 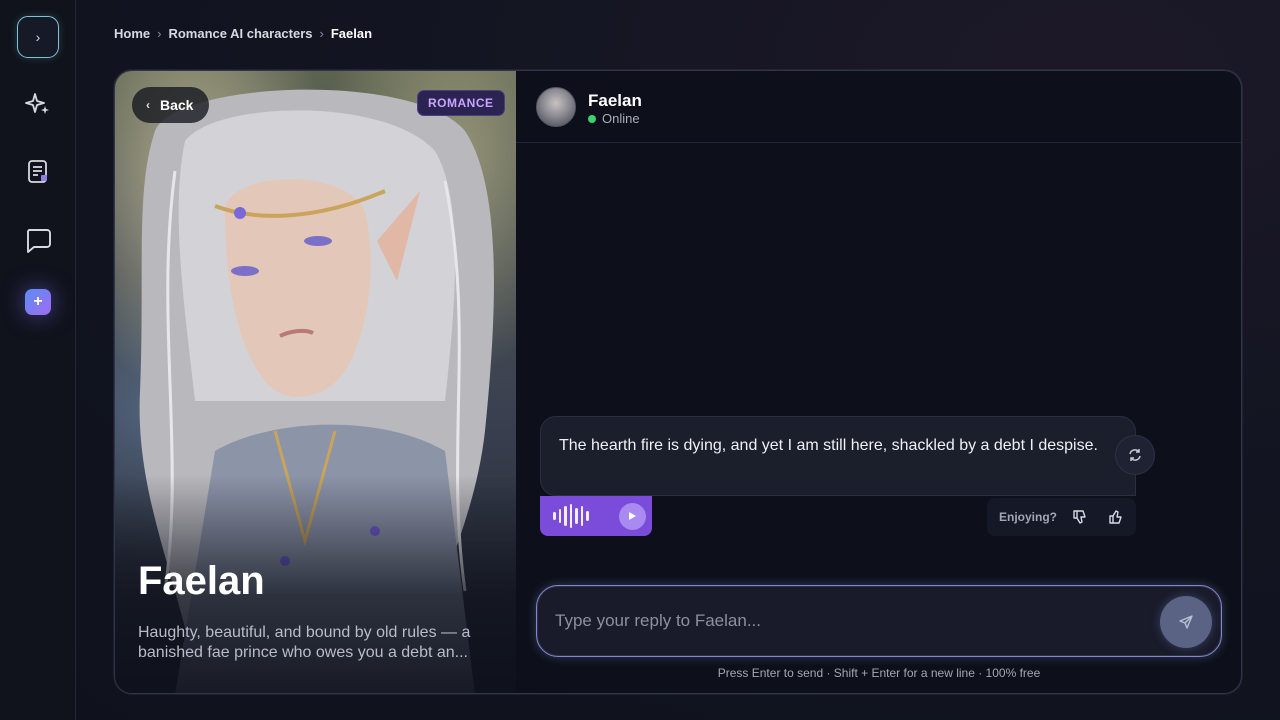 I want to click on play-icon, so click(x=632, y=516).